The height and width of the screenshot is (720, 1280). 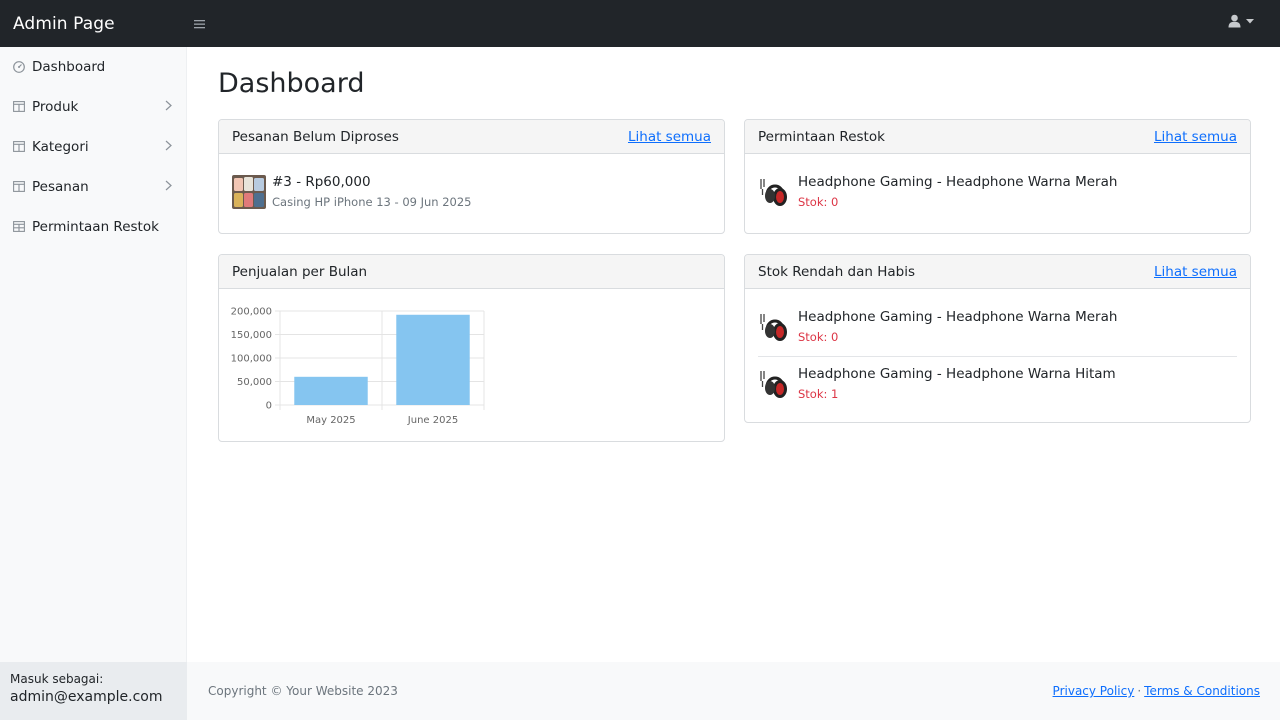 I want to click on sidebar-item-permintaan-restok: Permintaan Restok, so click(x=93, y=227).